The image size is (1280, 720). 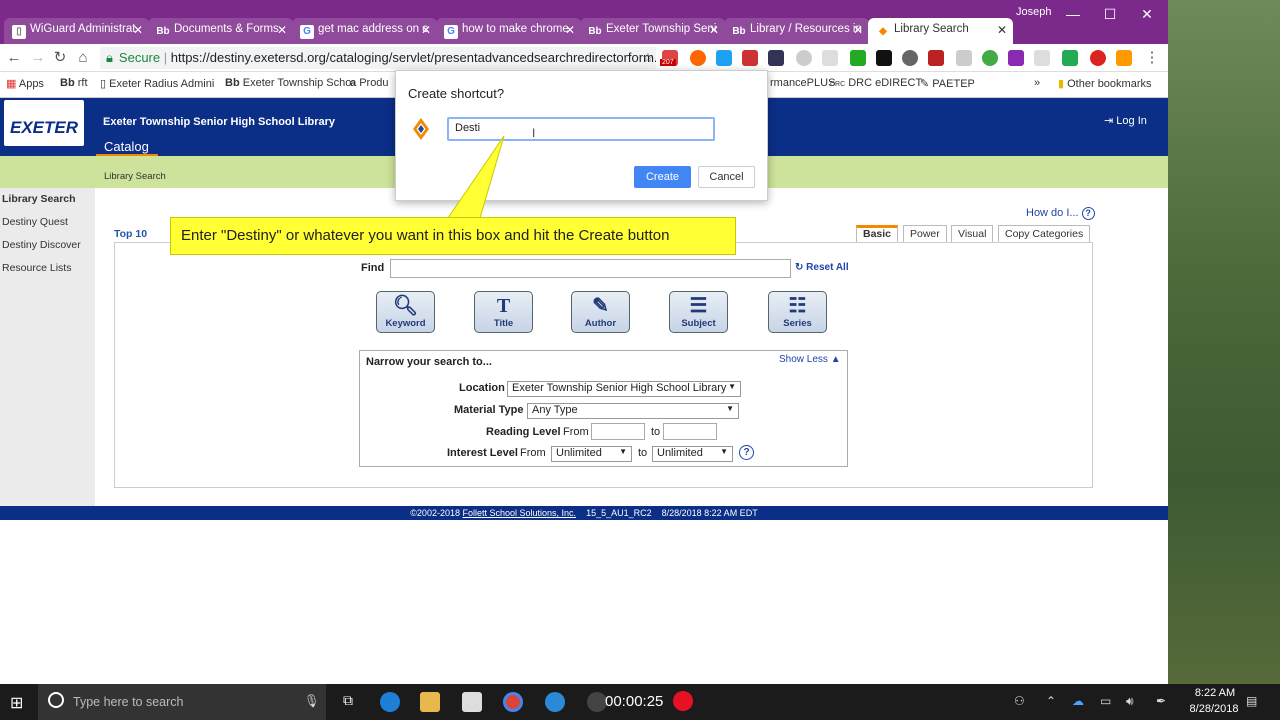 I want to click on title-search-button: T Title, so click(x=503, y=312).